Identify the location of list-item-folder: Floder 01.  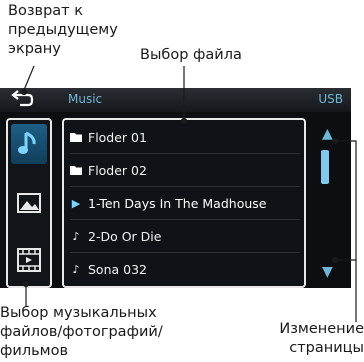
(185, 137).